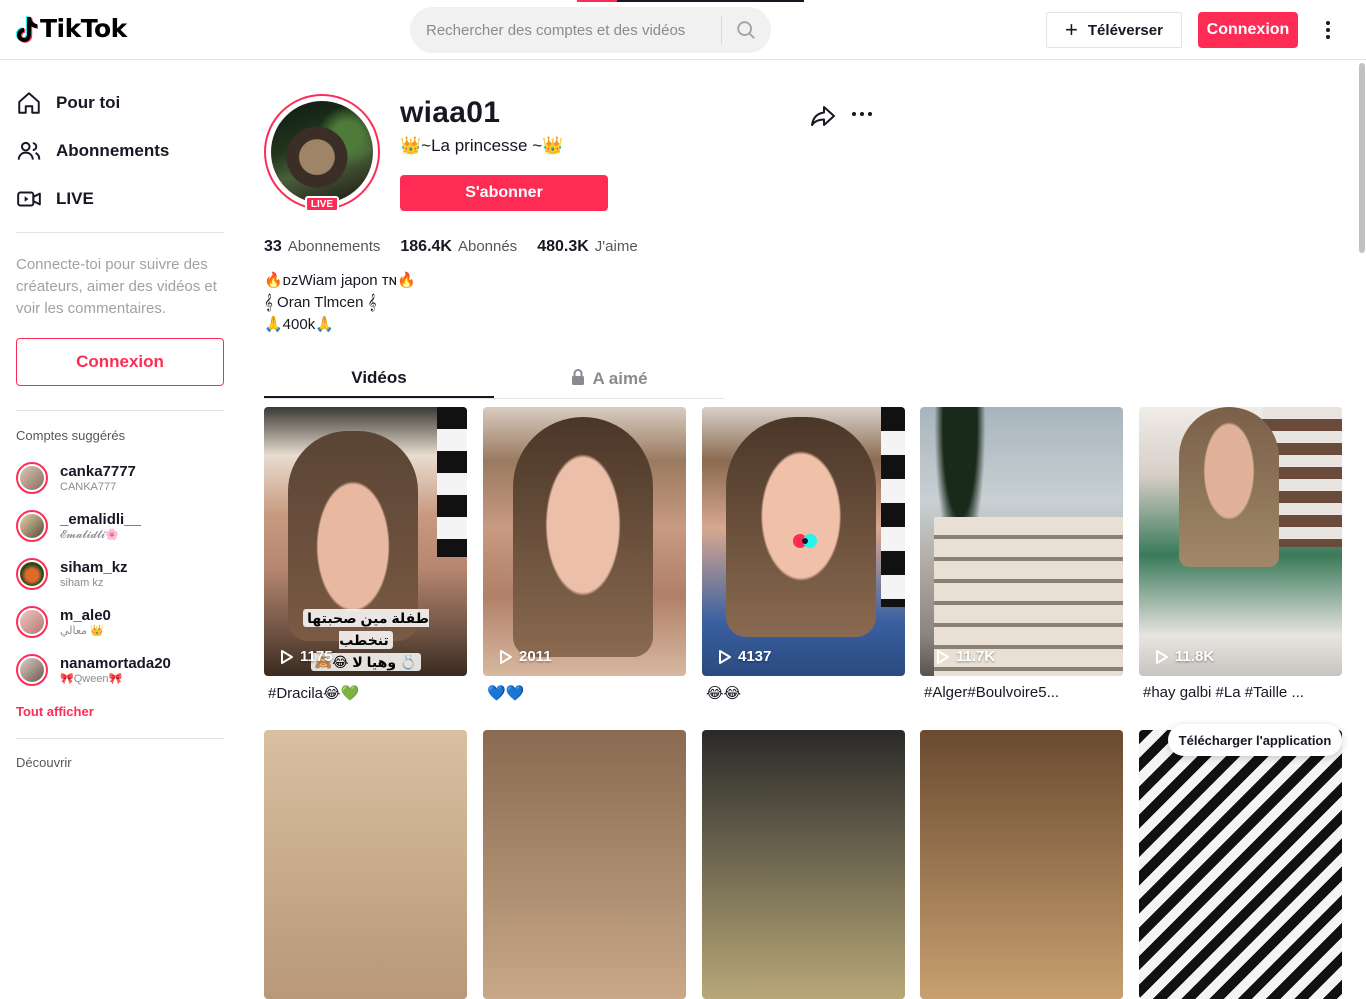  Describe the element at coordinates (584, 541) in the screenshot. I see `video-card: 2011` at that location.